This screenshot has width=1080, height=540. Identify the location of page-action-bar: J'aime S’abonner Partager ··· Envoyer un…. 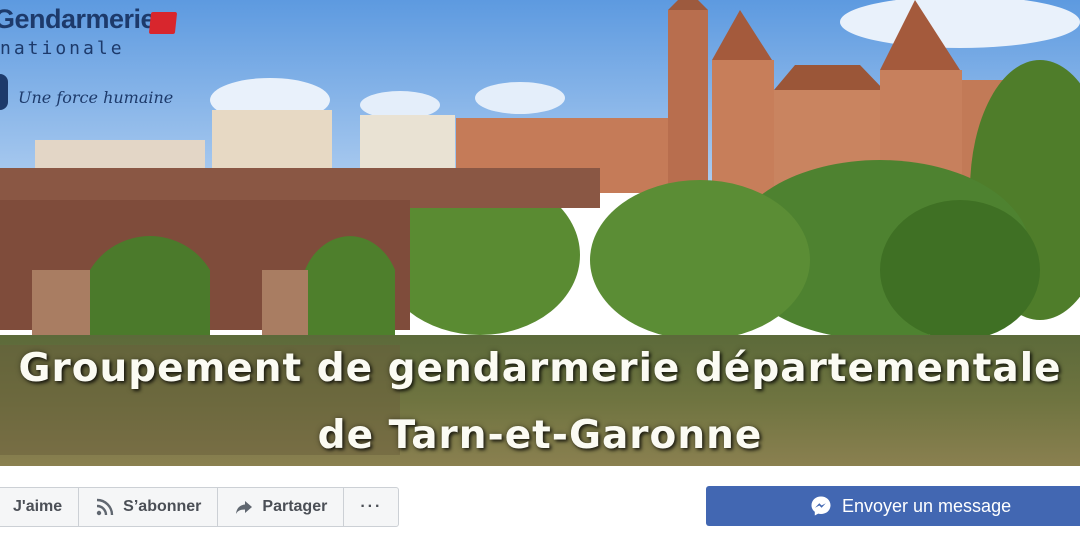
(540, 503).